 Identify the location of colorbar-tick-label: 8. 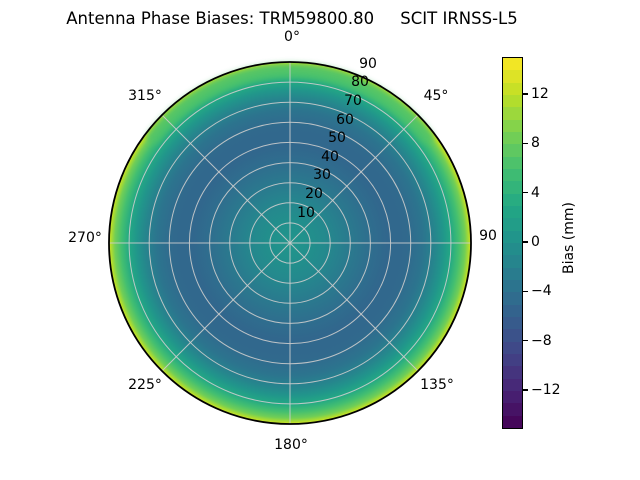
(535, 143).